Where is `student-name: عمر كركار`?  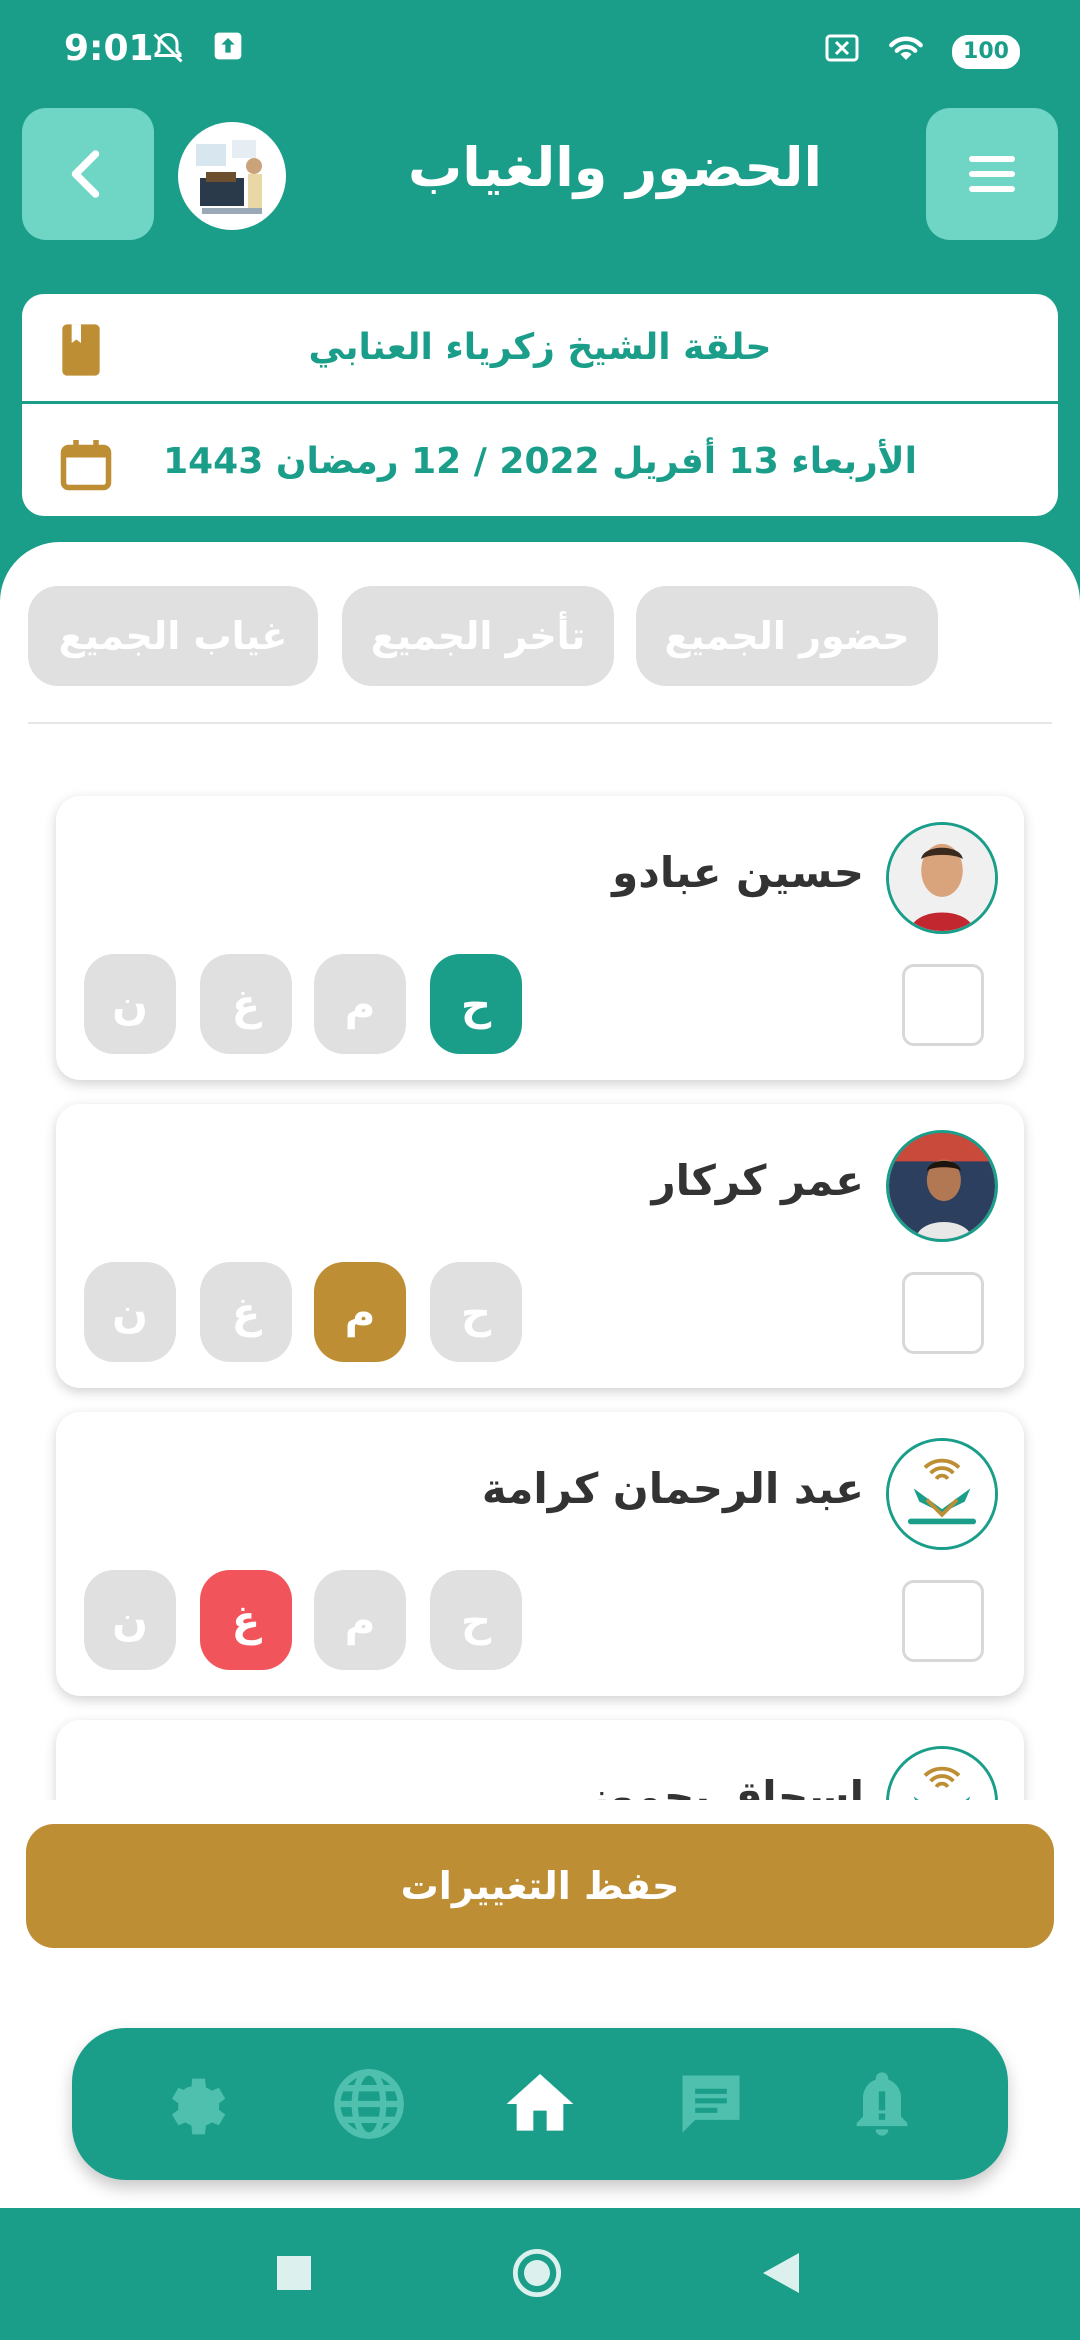 student-name: عمر كركار is located at coordinates (757, 1180).